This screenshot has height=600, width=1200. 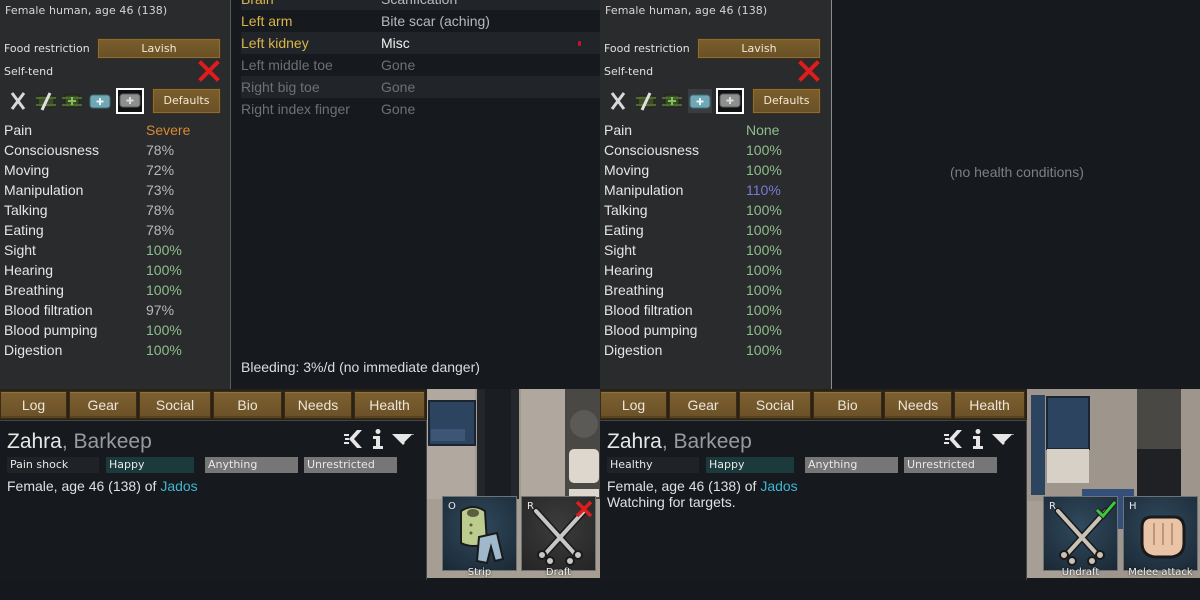 What do you see at coordinates (653, 465) in the screenshot?
I see `health-status-tag: Healthy` at bounding box center [653, 465].